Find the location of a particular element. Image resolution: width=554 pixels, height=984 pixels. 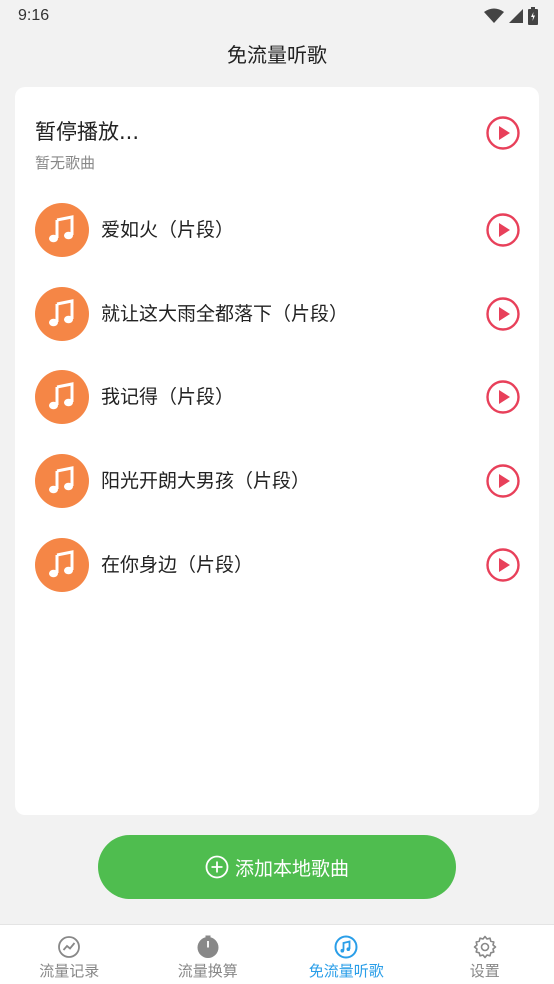

song-row: 在你身边（片段） is located at coordinates (277, 565).